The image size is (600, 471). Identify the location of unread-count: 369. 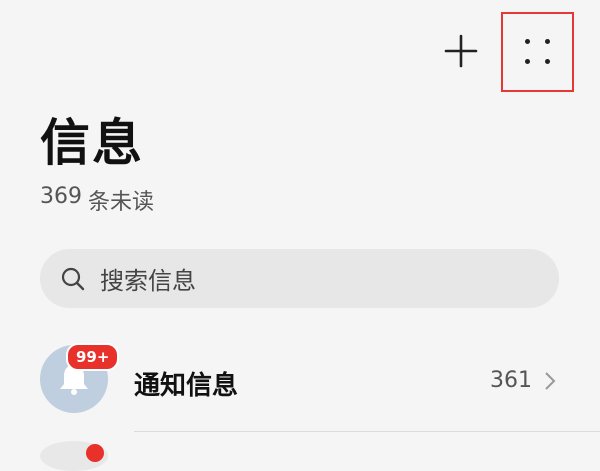
(61, 196).